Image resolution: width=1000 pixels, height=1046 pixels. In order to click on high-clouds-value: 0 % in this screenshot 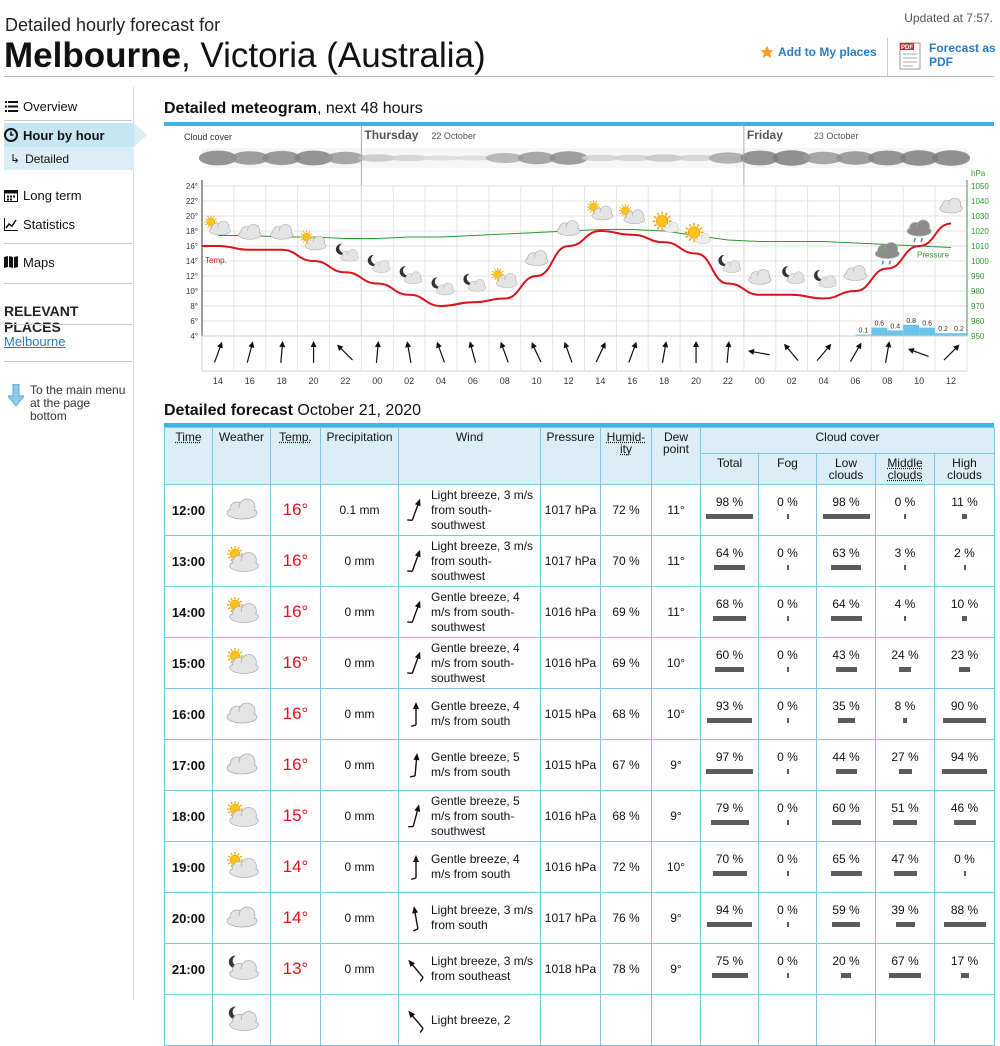, I will do `click(964, 859)`.